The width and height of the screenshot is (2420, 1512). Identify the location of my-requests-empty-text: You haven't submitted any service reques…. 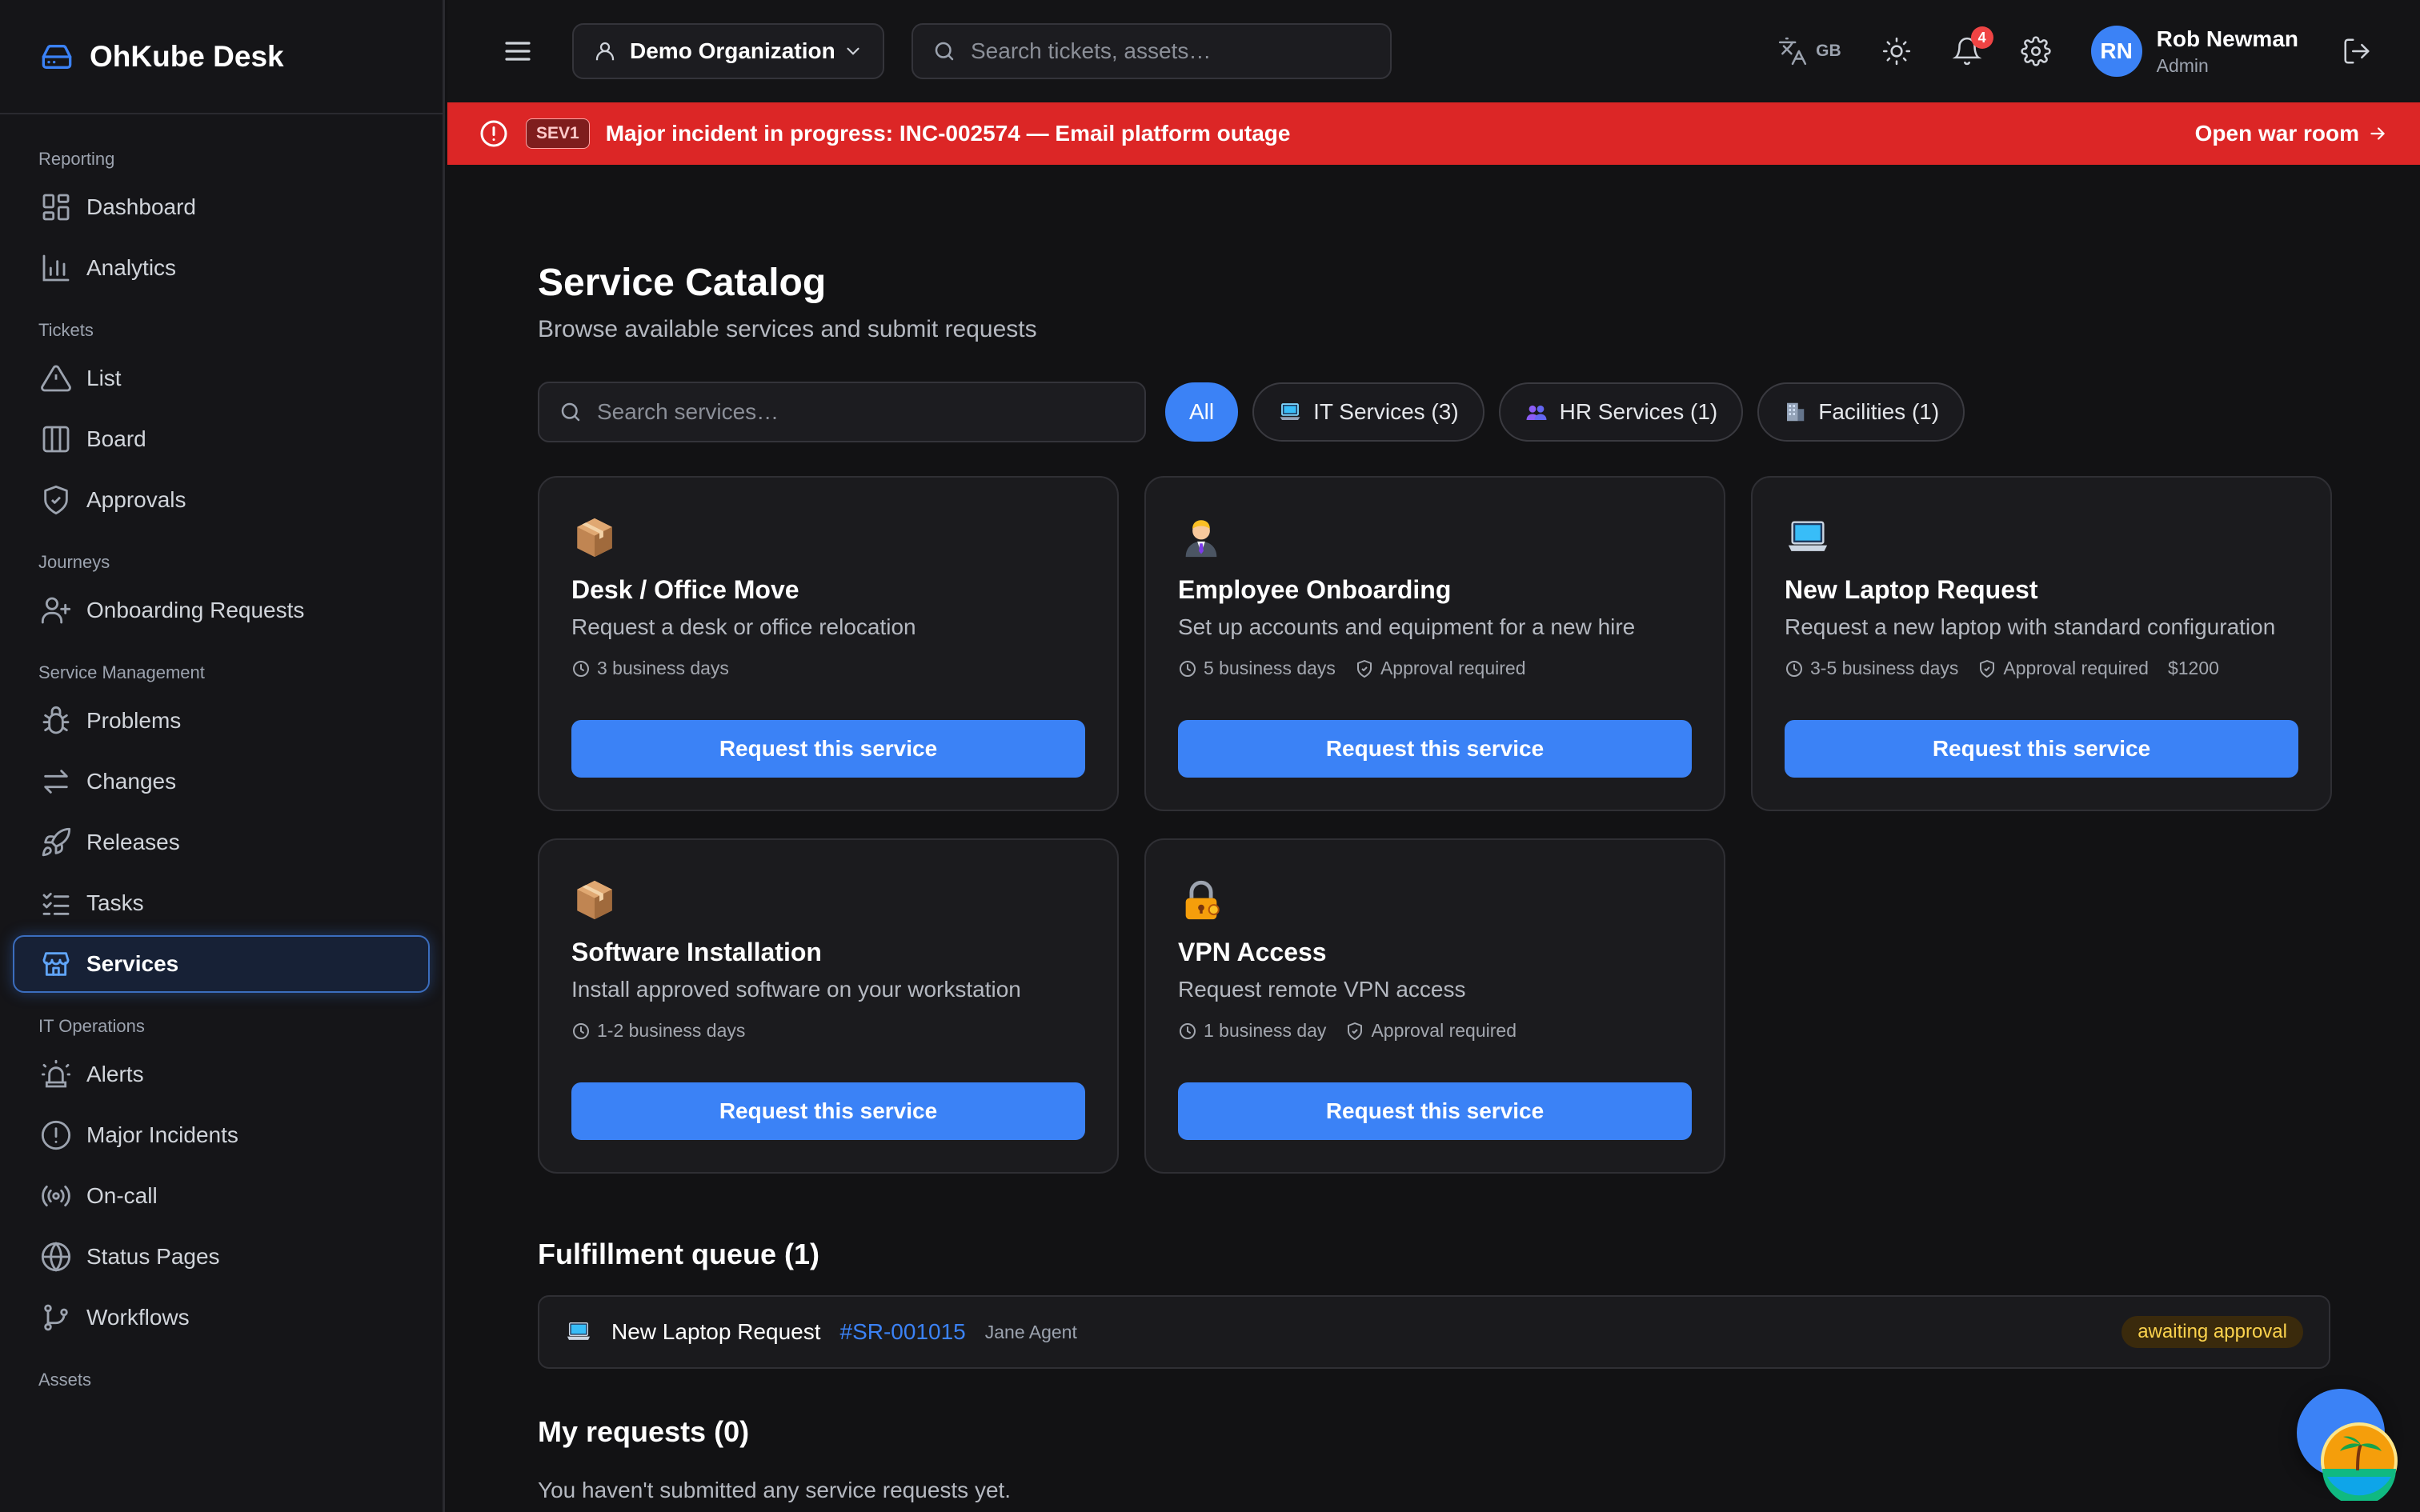
(775, 1490).